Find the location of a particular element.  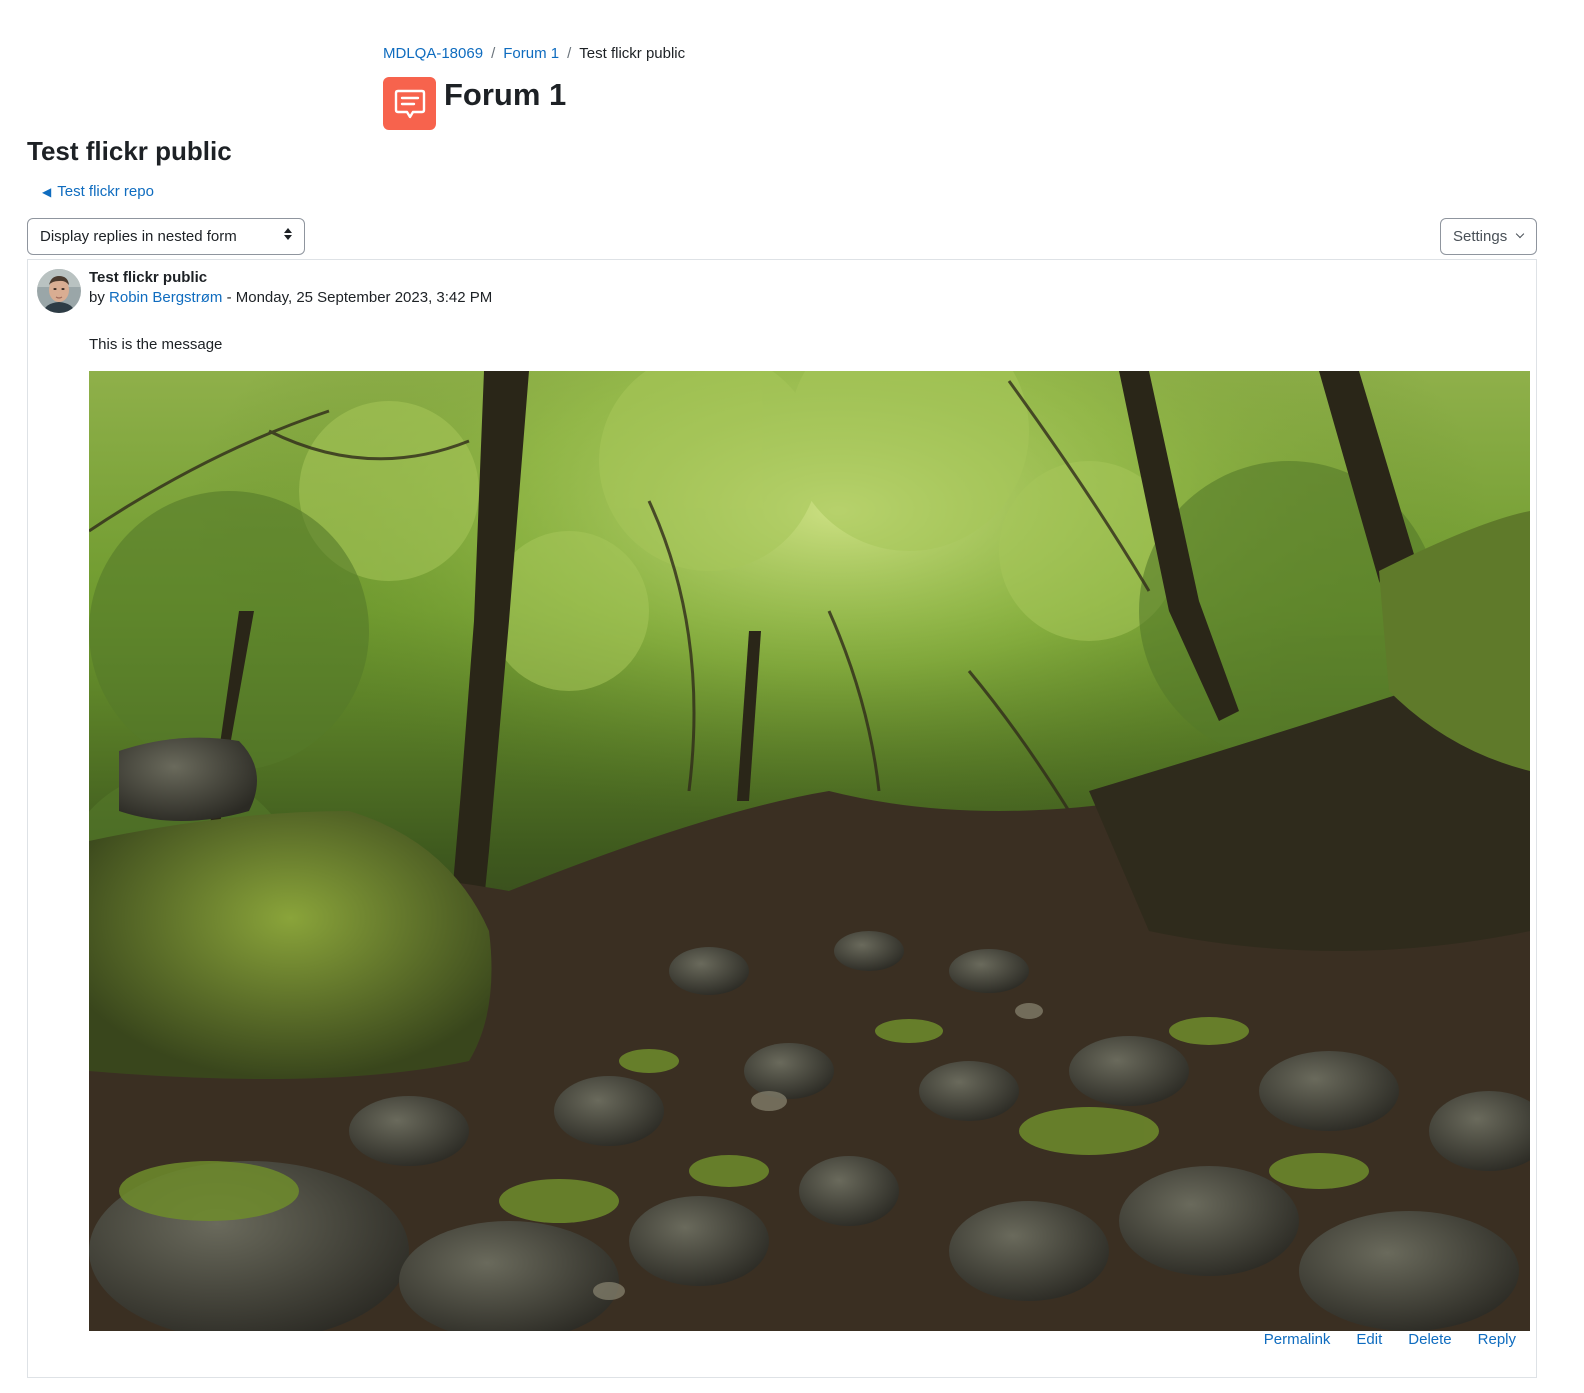

activity-title: Forum 1 is located at coordinates (505, 94).